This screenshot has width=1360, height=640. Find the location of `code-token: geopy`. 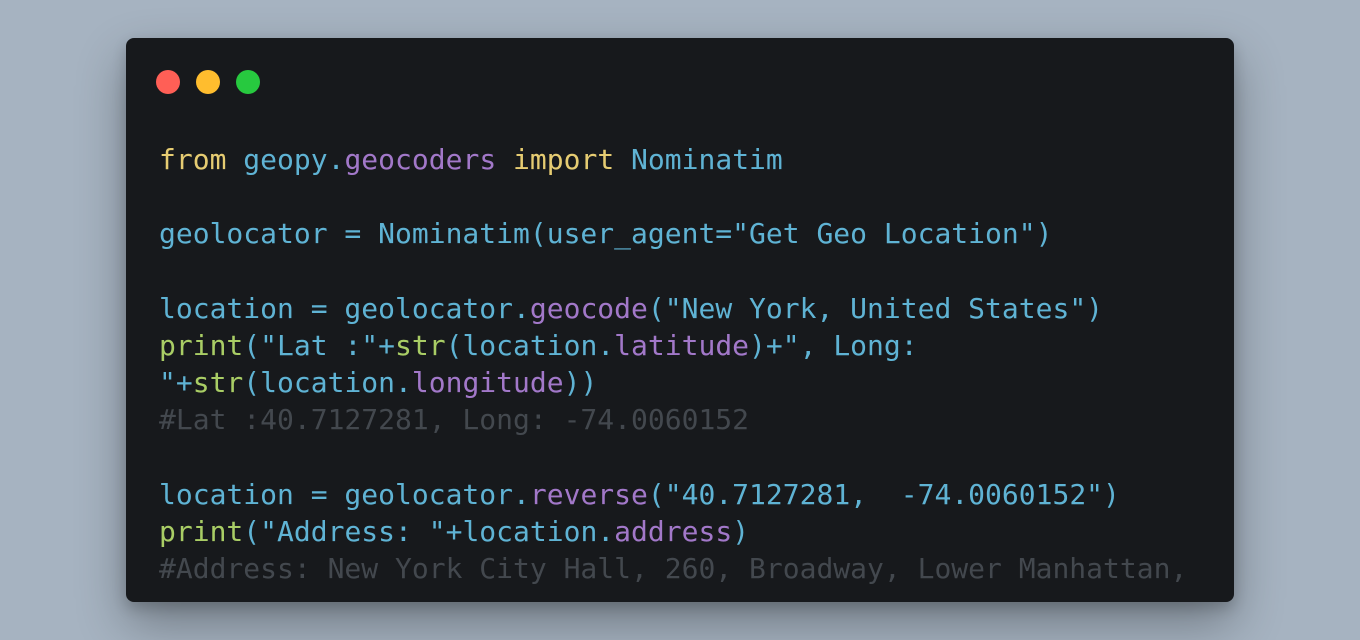

code-token: geopy is located at coordinates (277, 159).